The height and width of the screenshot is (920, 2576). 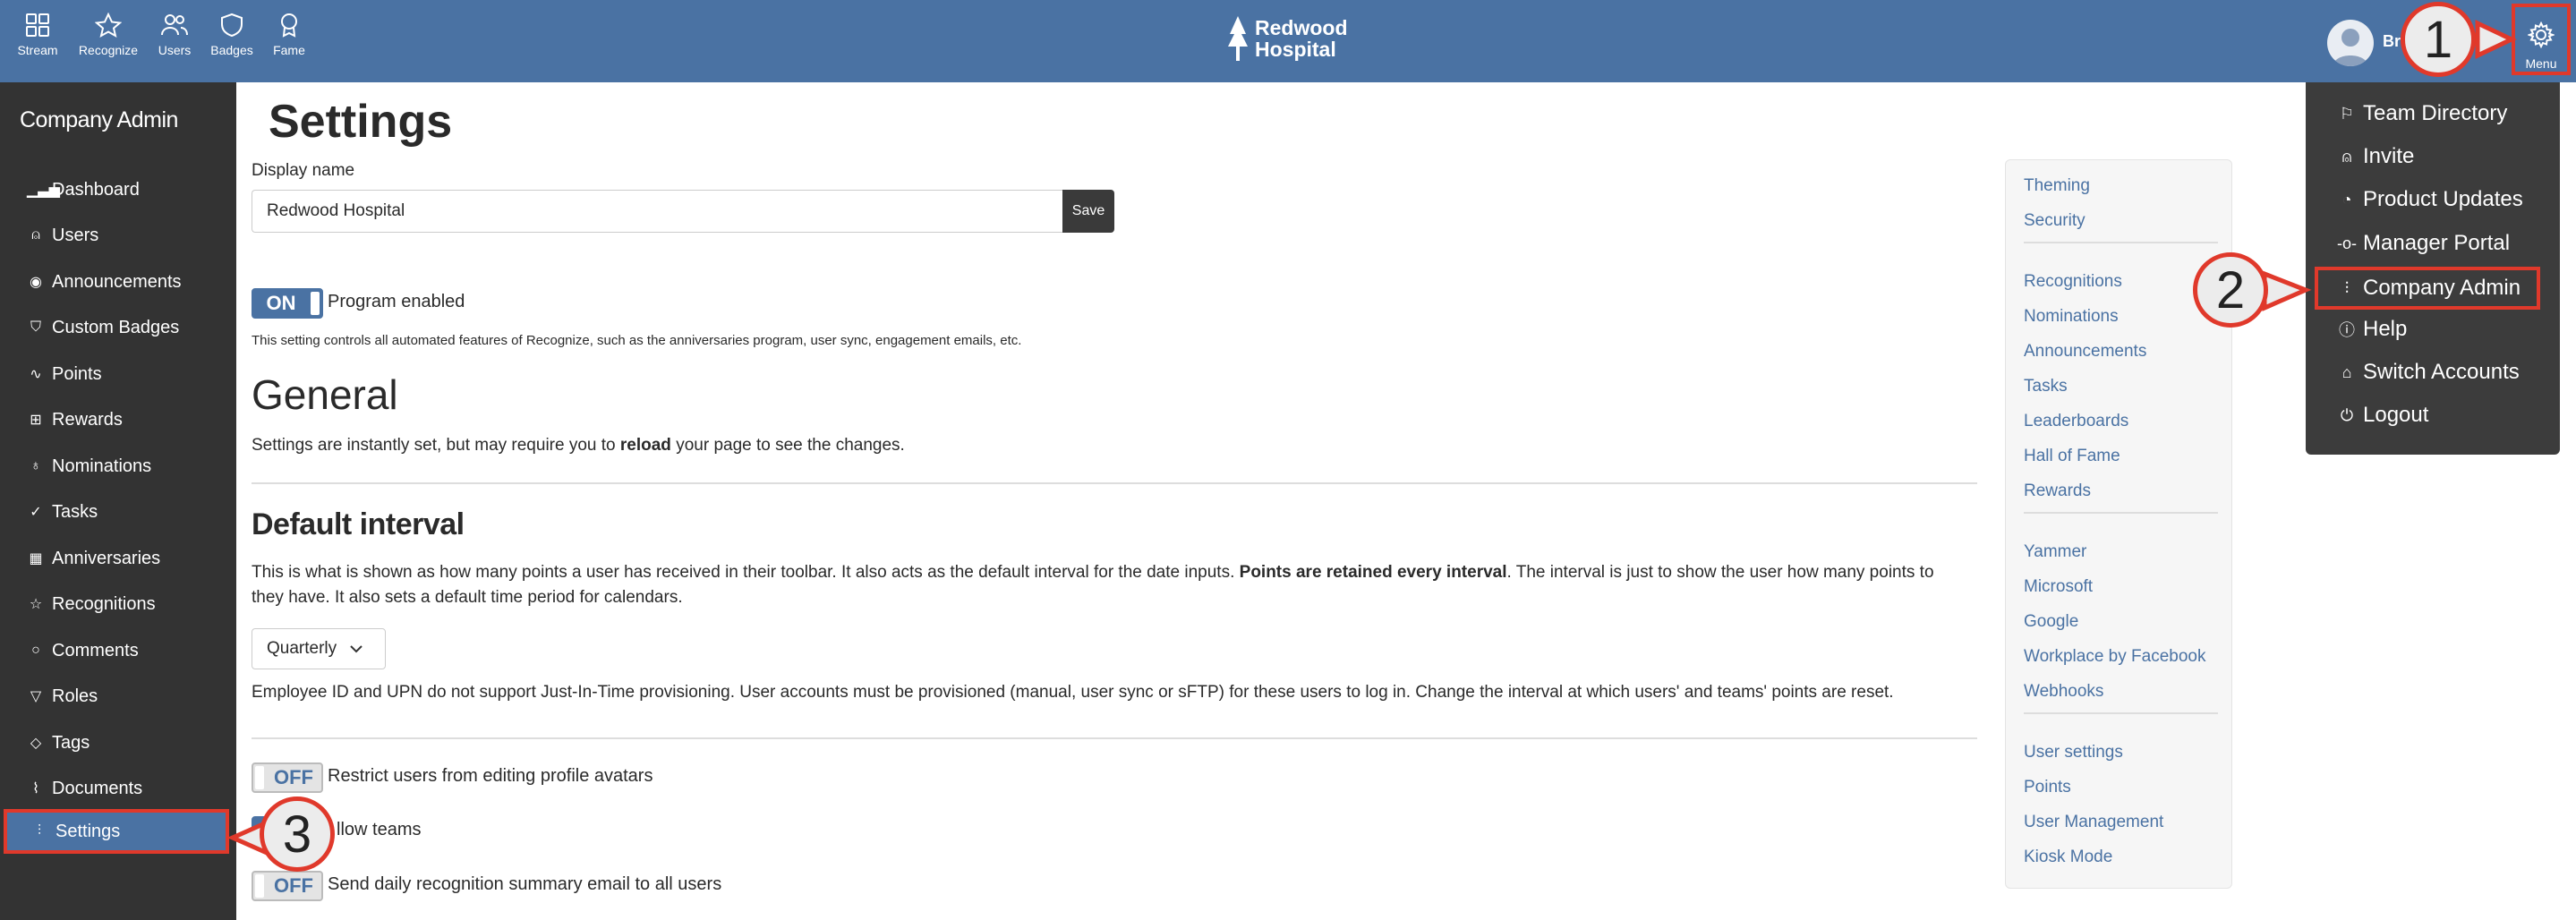 What do you see at coordinates (297, 834) in the screenshot?
I see `callout-3: 3` at bounding box center [297, 834].